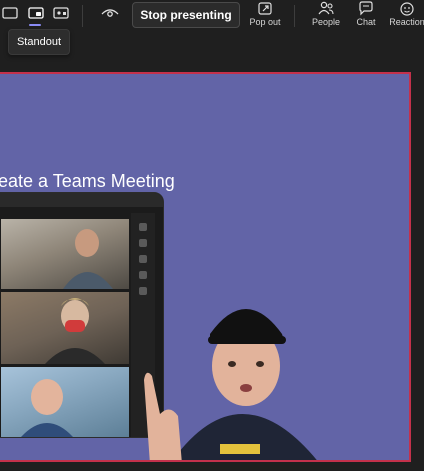  I want to click on pop-out-icon, so click(265, 8).